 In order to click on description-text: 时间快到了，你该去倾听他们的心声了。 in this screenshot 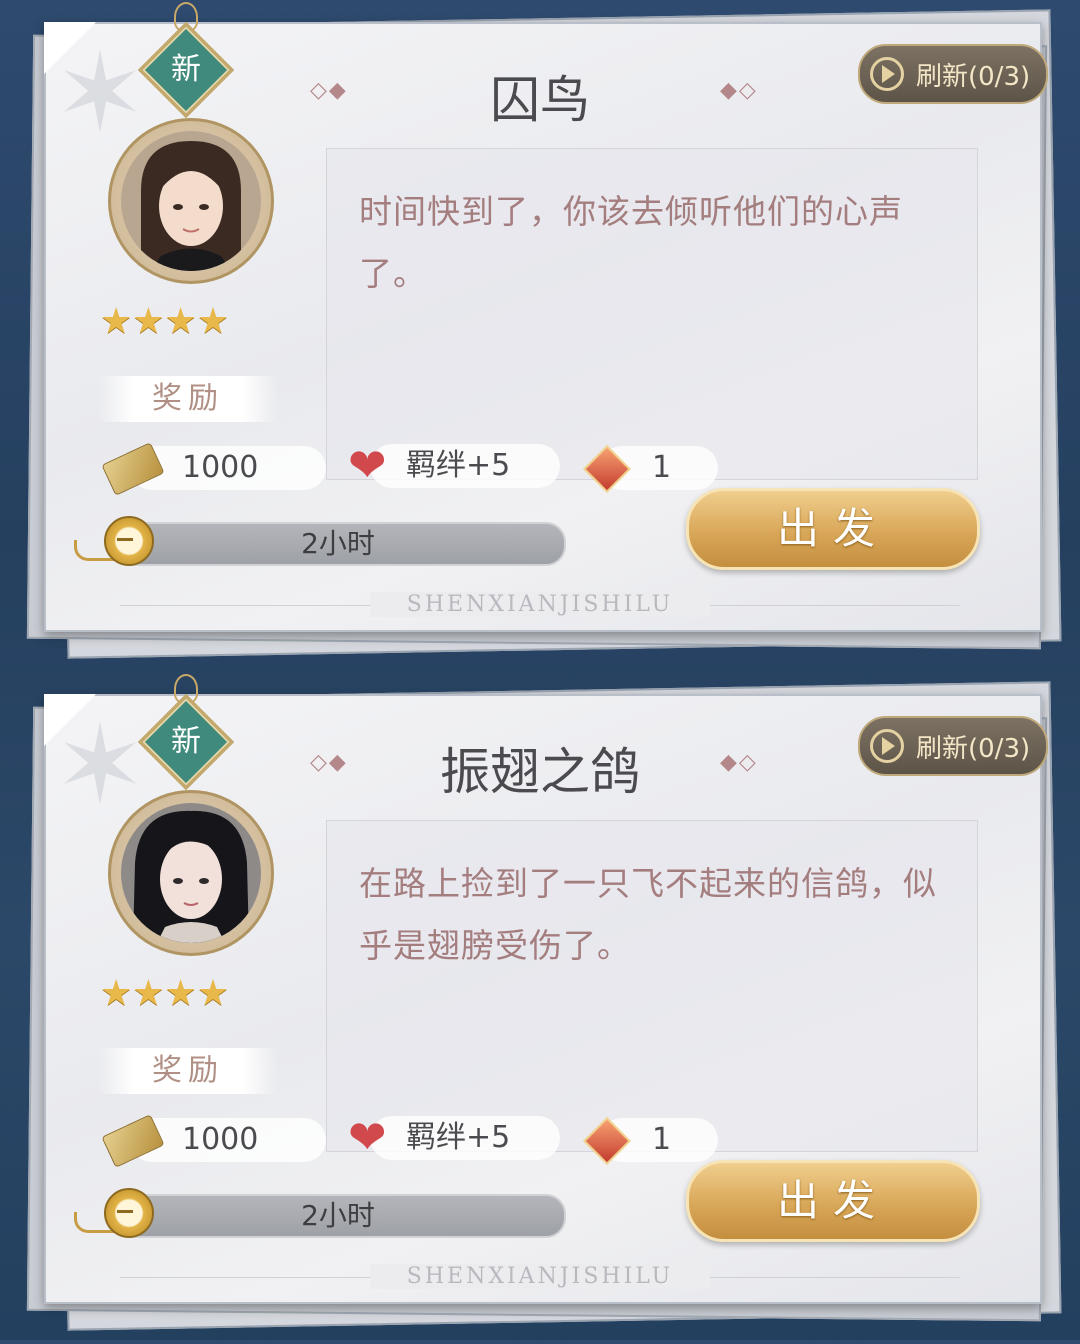, I will do `click(631, 242)`.